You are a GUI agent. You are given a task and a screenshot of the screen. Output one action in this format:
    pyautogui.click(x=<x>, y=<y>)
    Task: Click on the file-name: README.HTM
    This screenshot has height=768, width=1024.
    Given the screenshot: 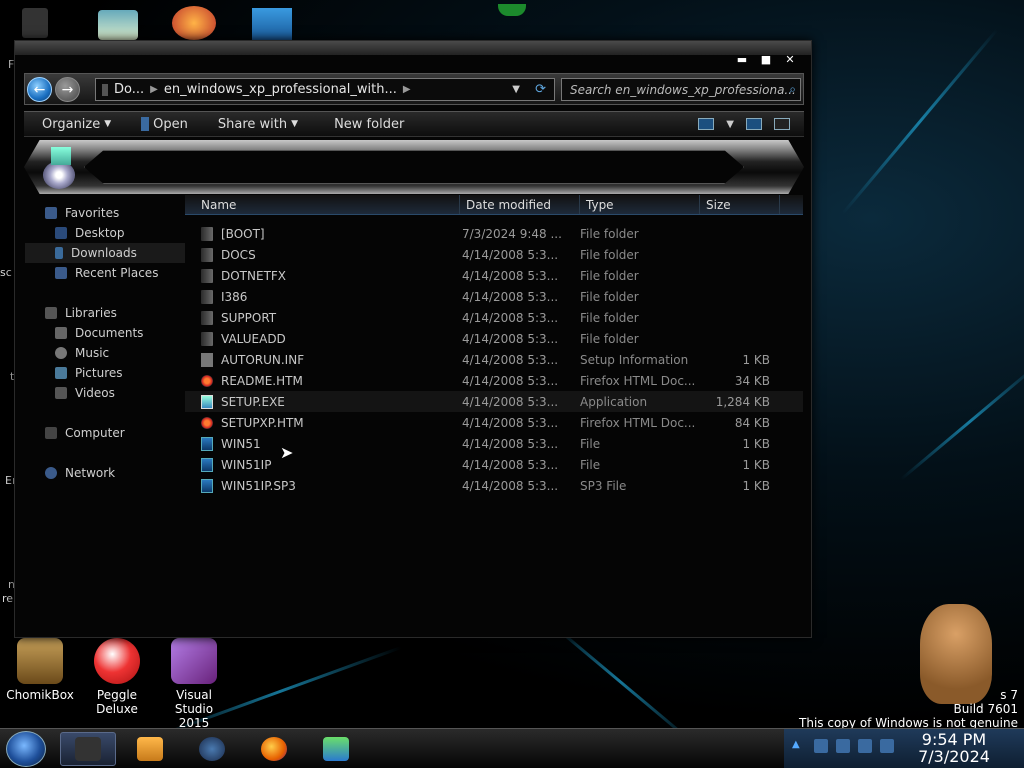 What is the action you would take?
    pyautogui.click(x=262, y=380)
    